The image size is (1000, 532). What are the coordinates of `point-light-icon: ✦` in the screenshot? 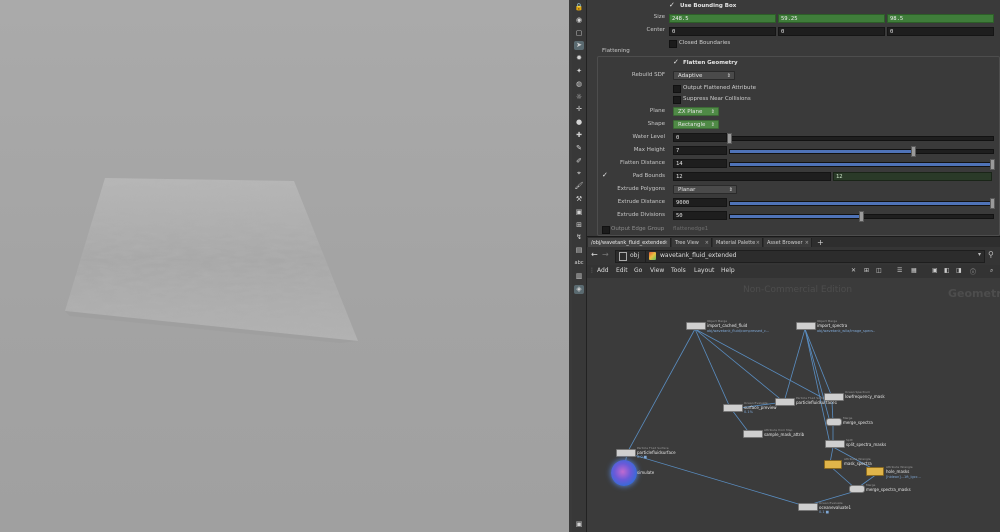 It's located at (579, 71).